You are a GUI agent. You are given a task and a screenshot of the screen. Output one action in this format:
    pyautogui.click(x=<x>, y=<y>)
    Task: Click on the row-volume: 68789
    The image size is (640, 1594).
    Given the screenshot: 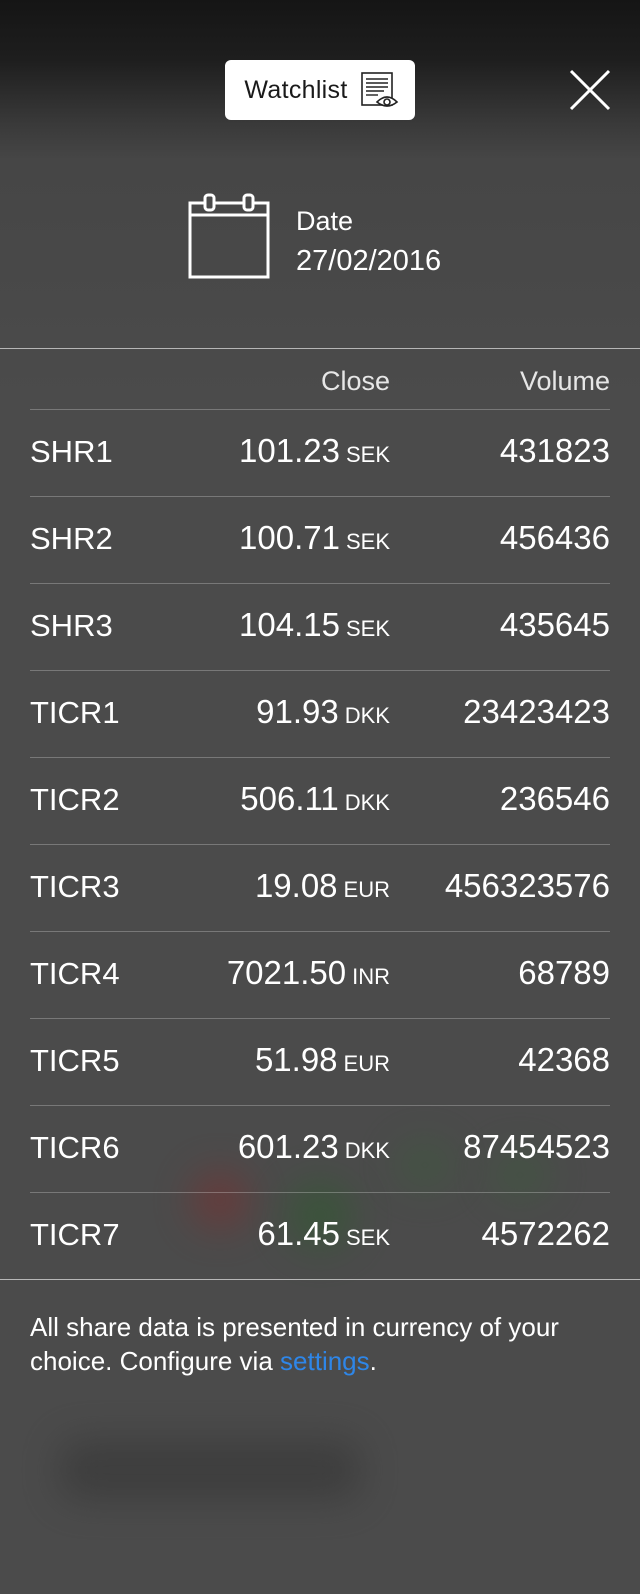 What is the action you would take?
    pyautogui.click(x=564, y=972)
    